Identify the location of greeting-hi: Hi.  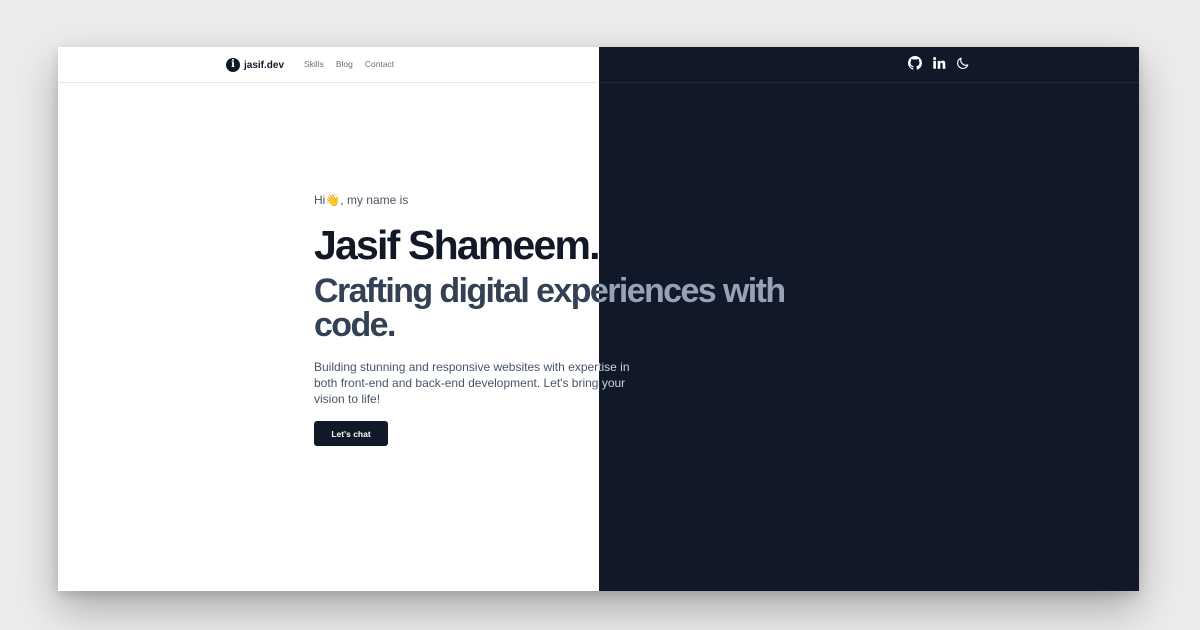
(320, 200).